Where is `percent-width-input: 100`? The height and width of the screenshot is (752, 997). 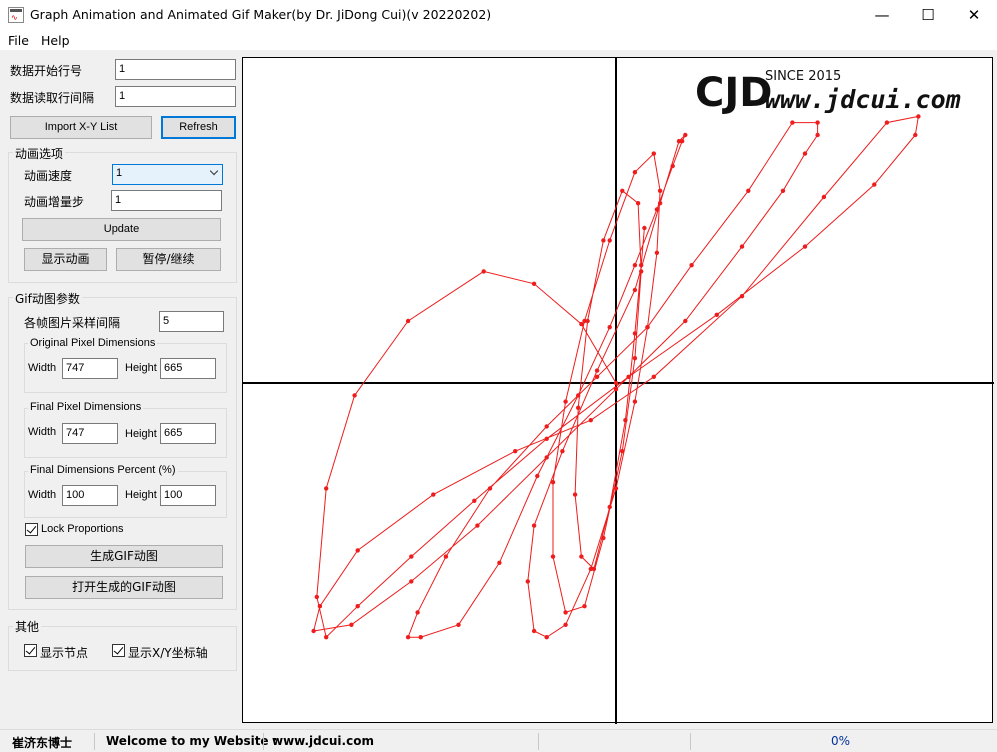
percent-width-input: 100 is located at coordinates (90, 495).